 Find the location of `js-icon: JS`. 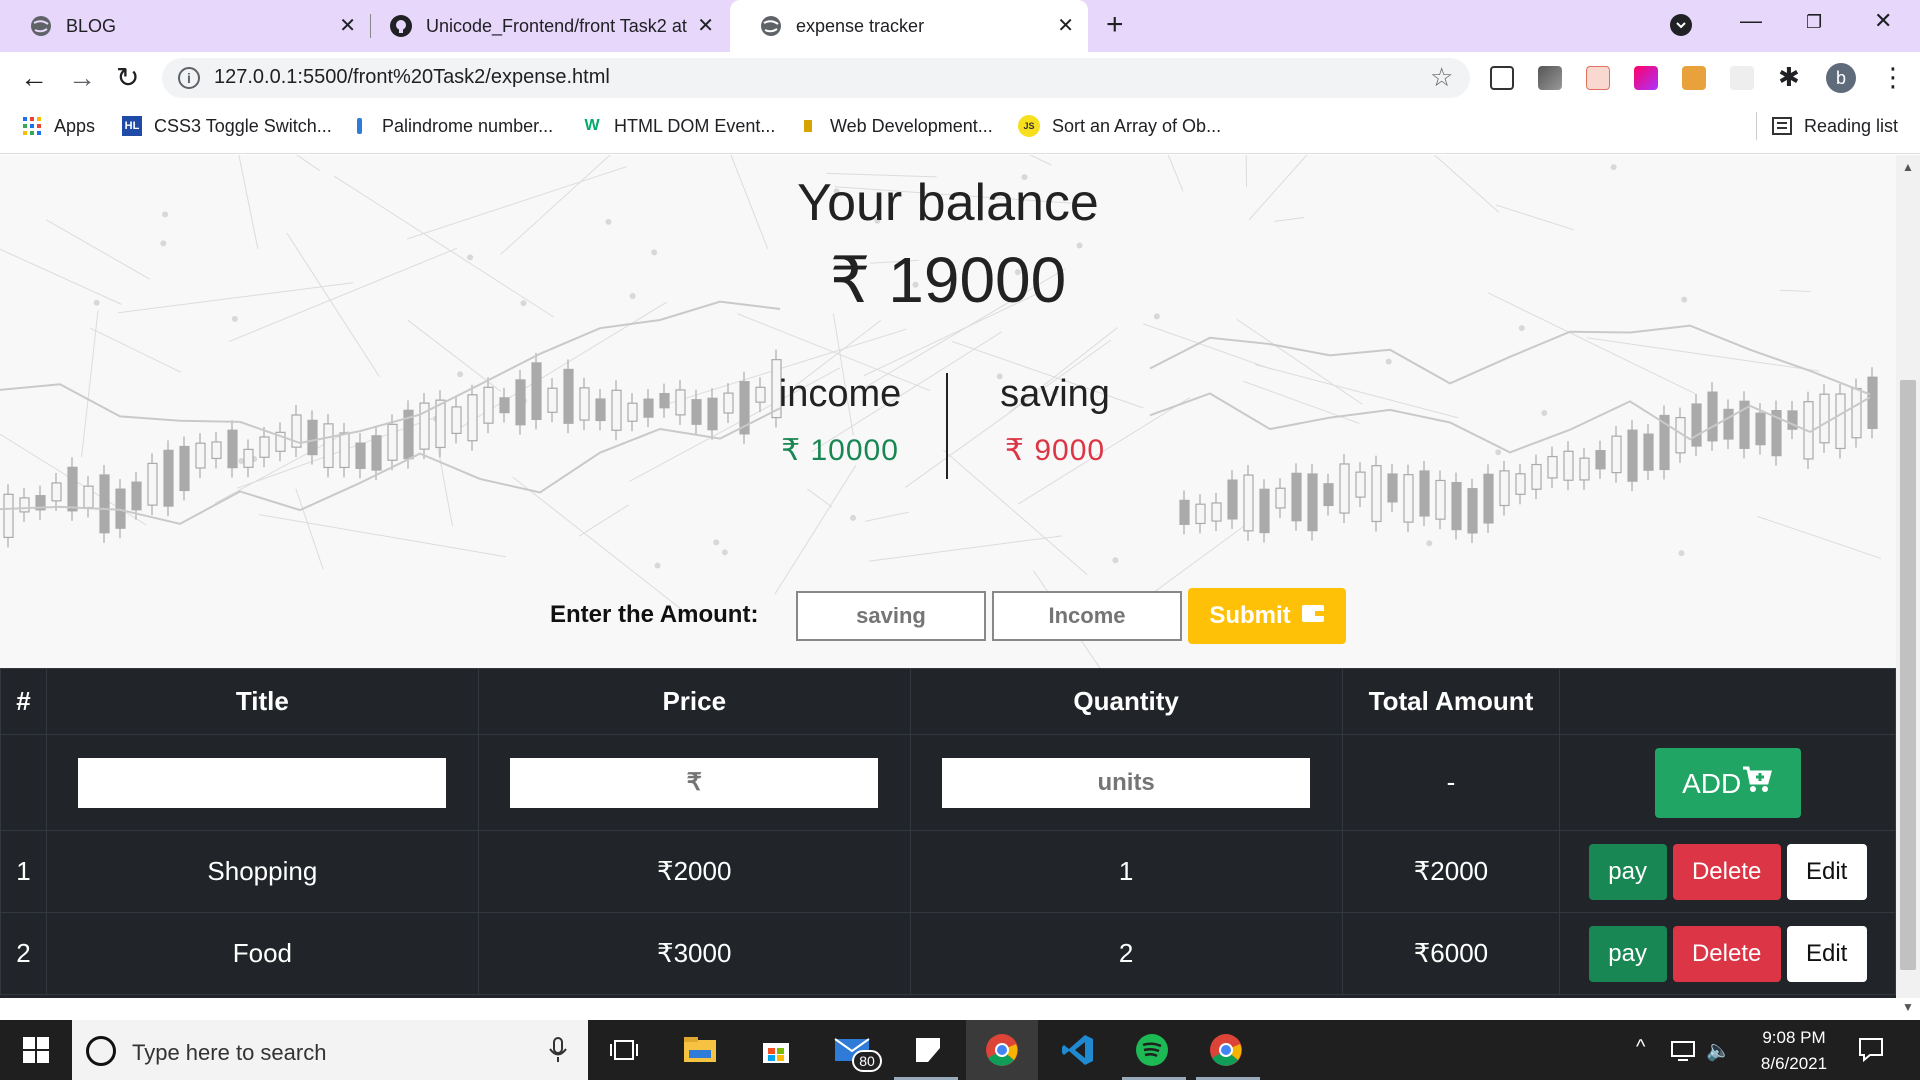

js-icon: JS is located at coordinates (1029, 126).